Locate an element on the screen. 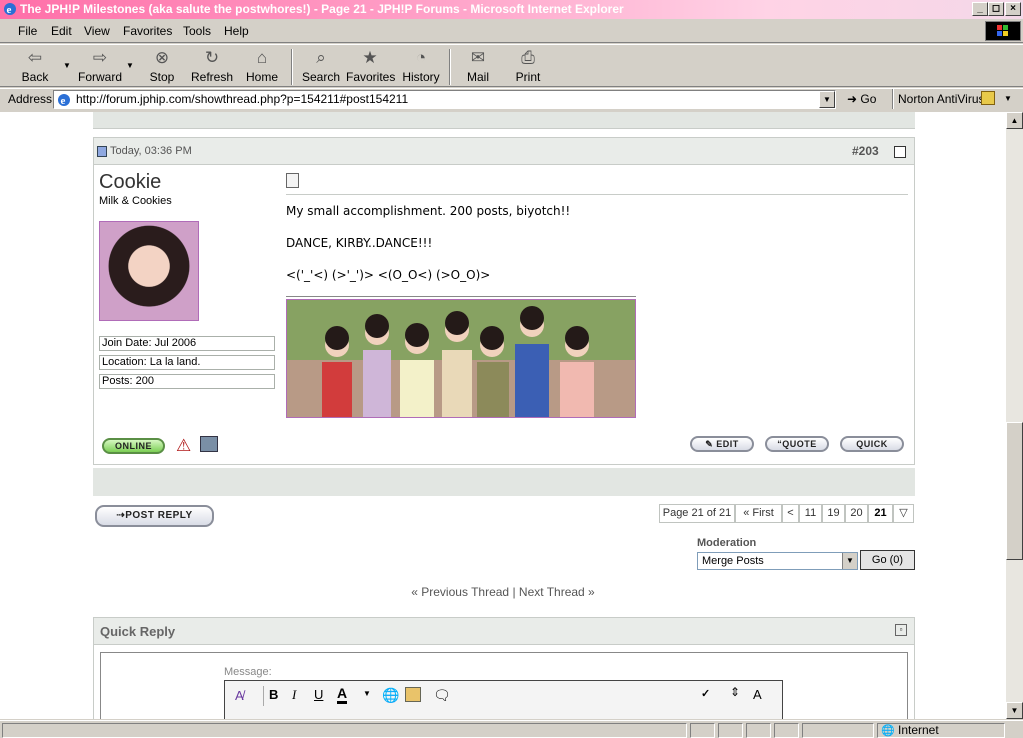 Image resolution: width=1023 pixels, height=738 pixels. norton-dropdown-icon: ▼ is located at coordinates (1008, 98).